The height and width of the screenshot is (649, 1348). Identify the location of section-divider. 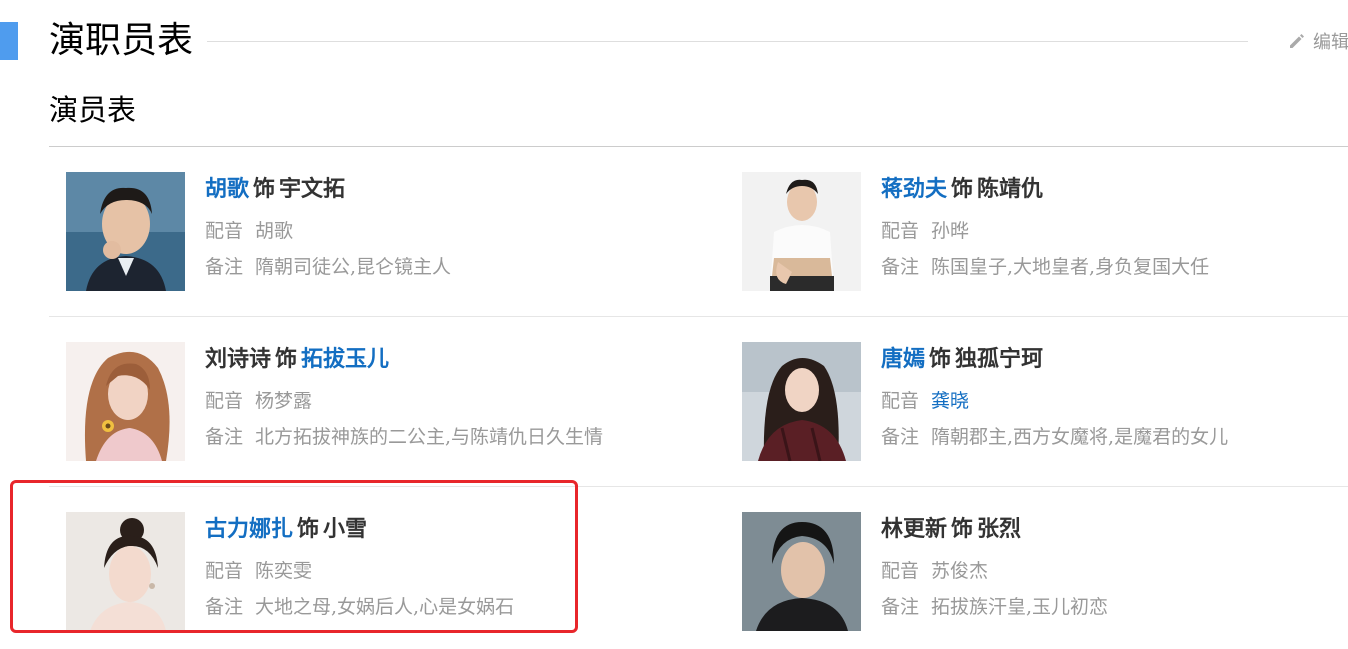
(698, 146).